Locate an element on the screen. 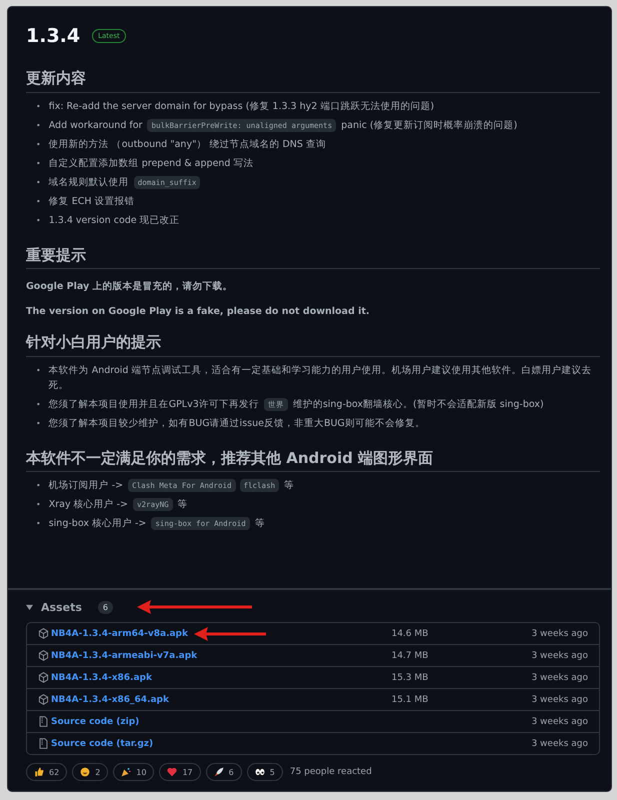 The image size is (617, 800). reaction-button: 2 is located at coordinates (90, 772).